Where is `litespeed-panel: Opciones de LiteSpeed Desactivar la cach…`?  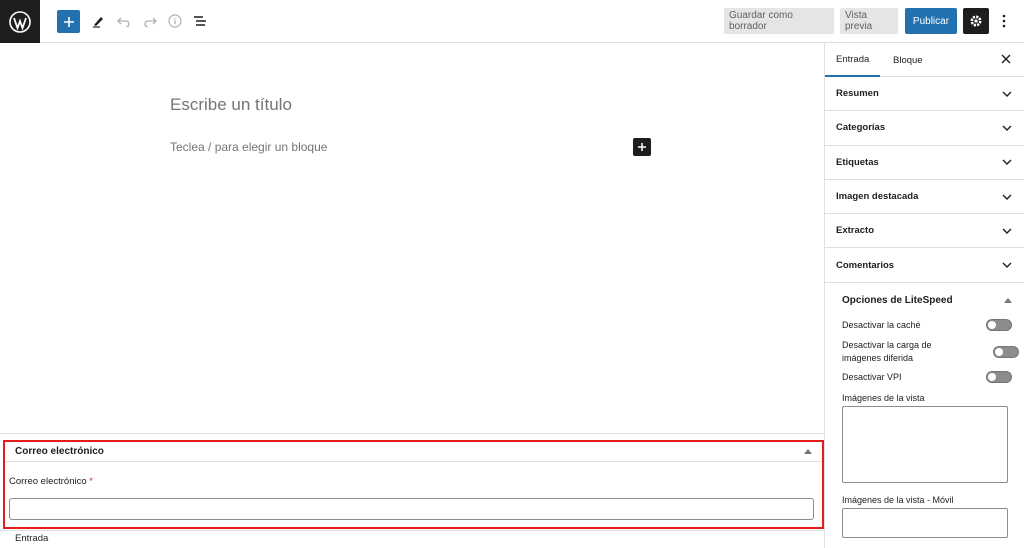
litespeed-panel: Opciones de LiteSpeed Desactivar la cach… is located at coordinates (924, 412).